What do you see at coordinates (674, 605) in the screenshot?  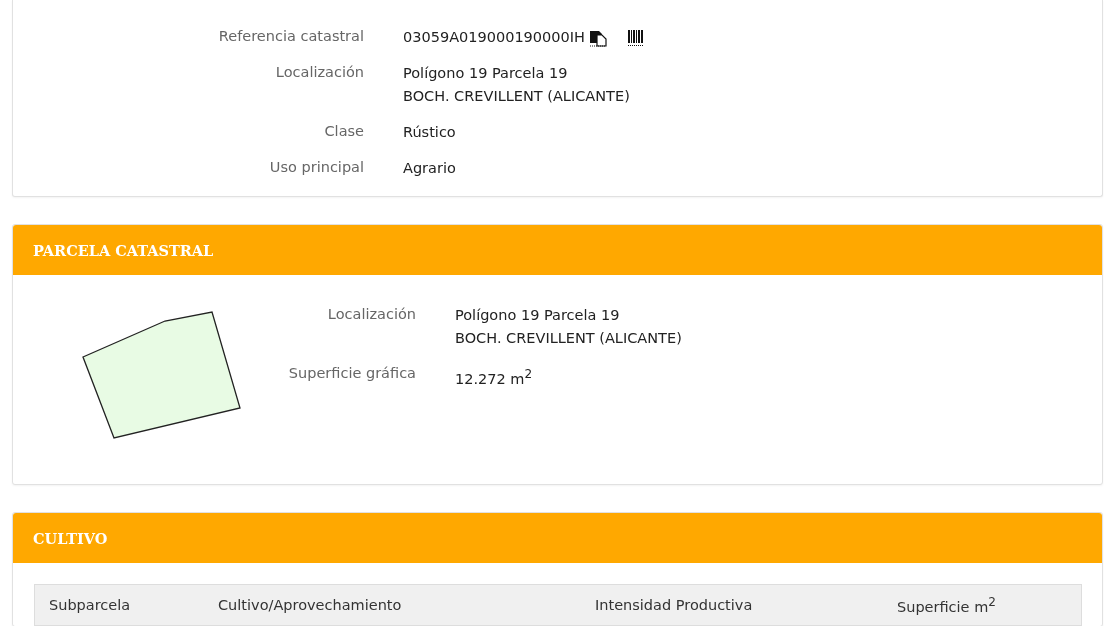 I see `column-header: Intensidad Productiva` at bounding box center [674, 605].